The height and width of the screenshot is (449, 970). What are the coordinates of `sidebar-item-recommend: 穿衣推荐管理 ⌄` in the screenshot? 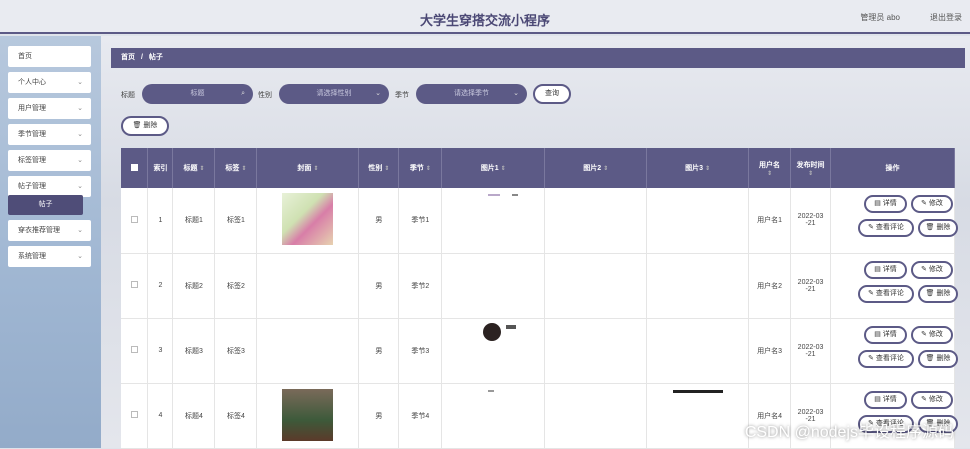 It's located at (49, 230).